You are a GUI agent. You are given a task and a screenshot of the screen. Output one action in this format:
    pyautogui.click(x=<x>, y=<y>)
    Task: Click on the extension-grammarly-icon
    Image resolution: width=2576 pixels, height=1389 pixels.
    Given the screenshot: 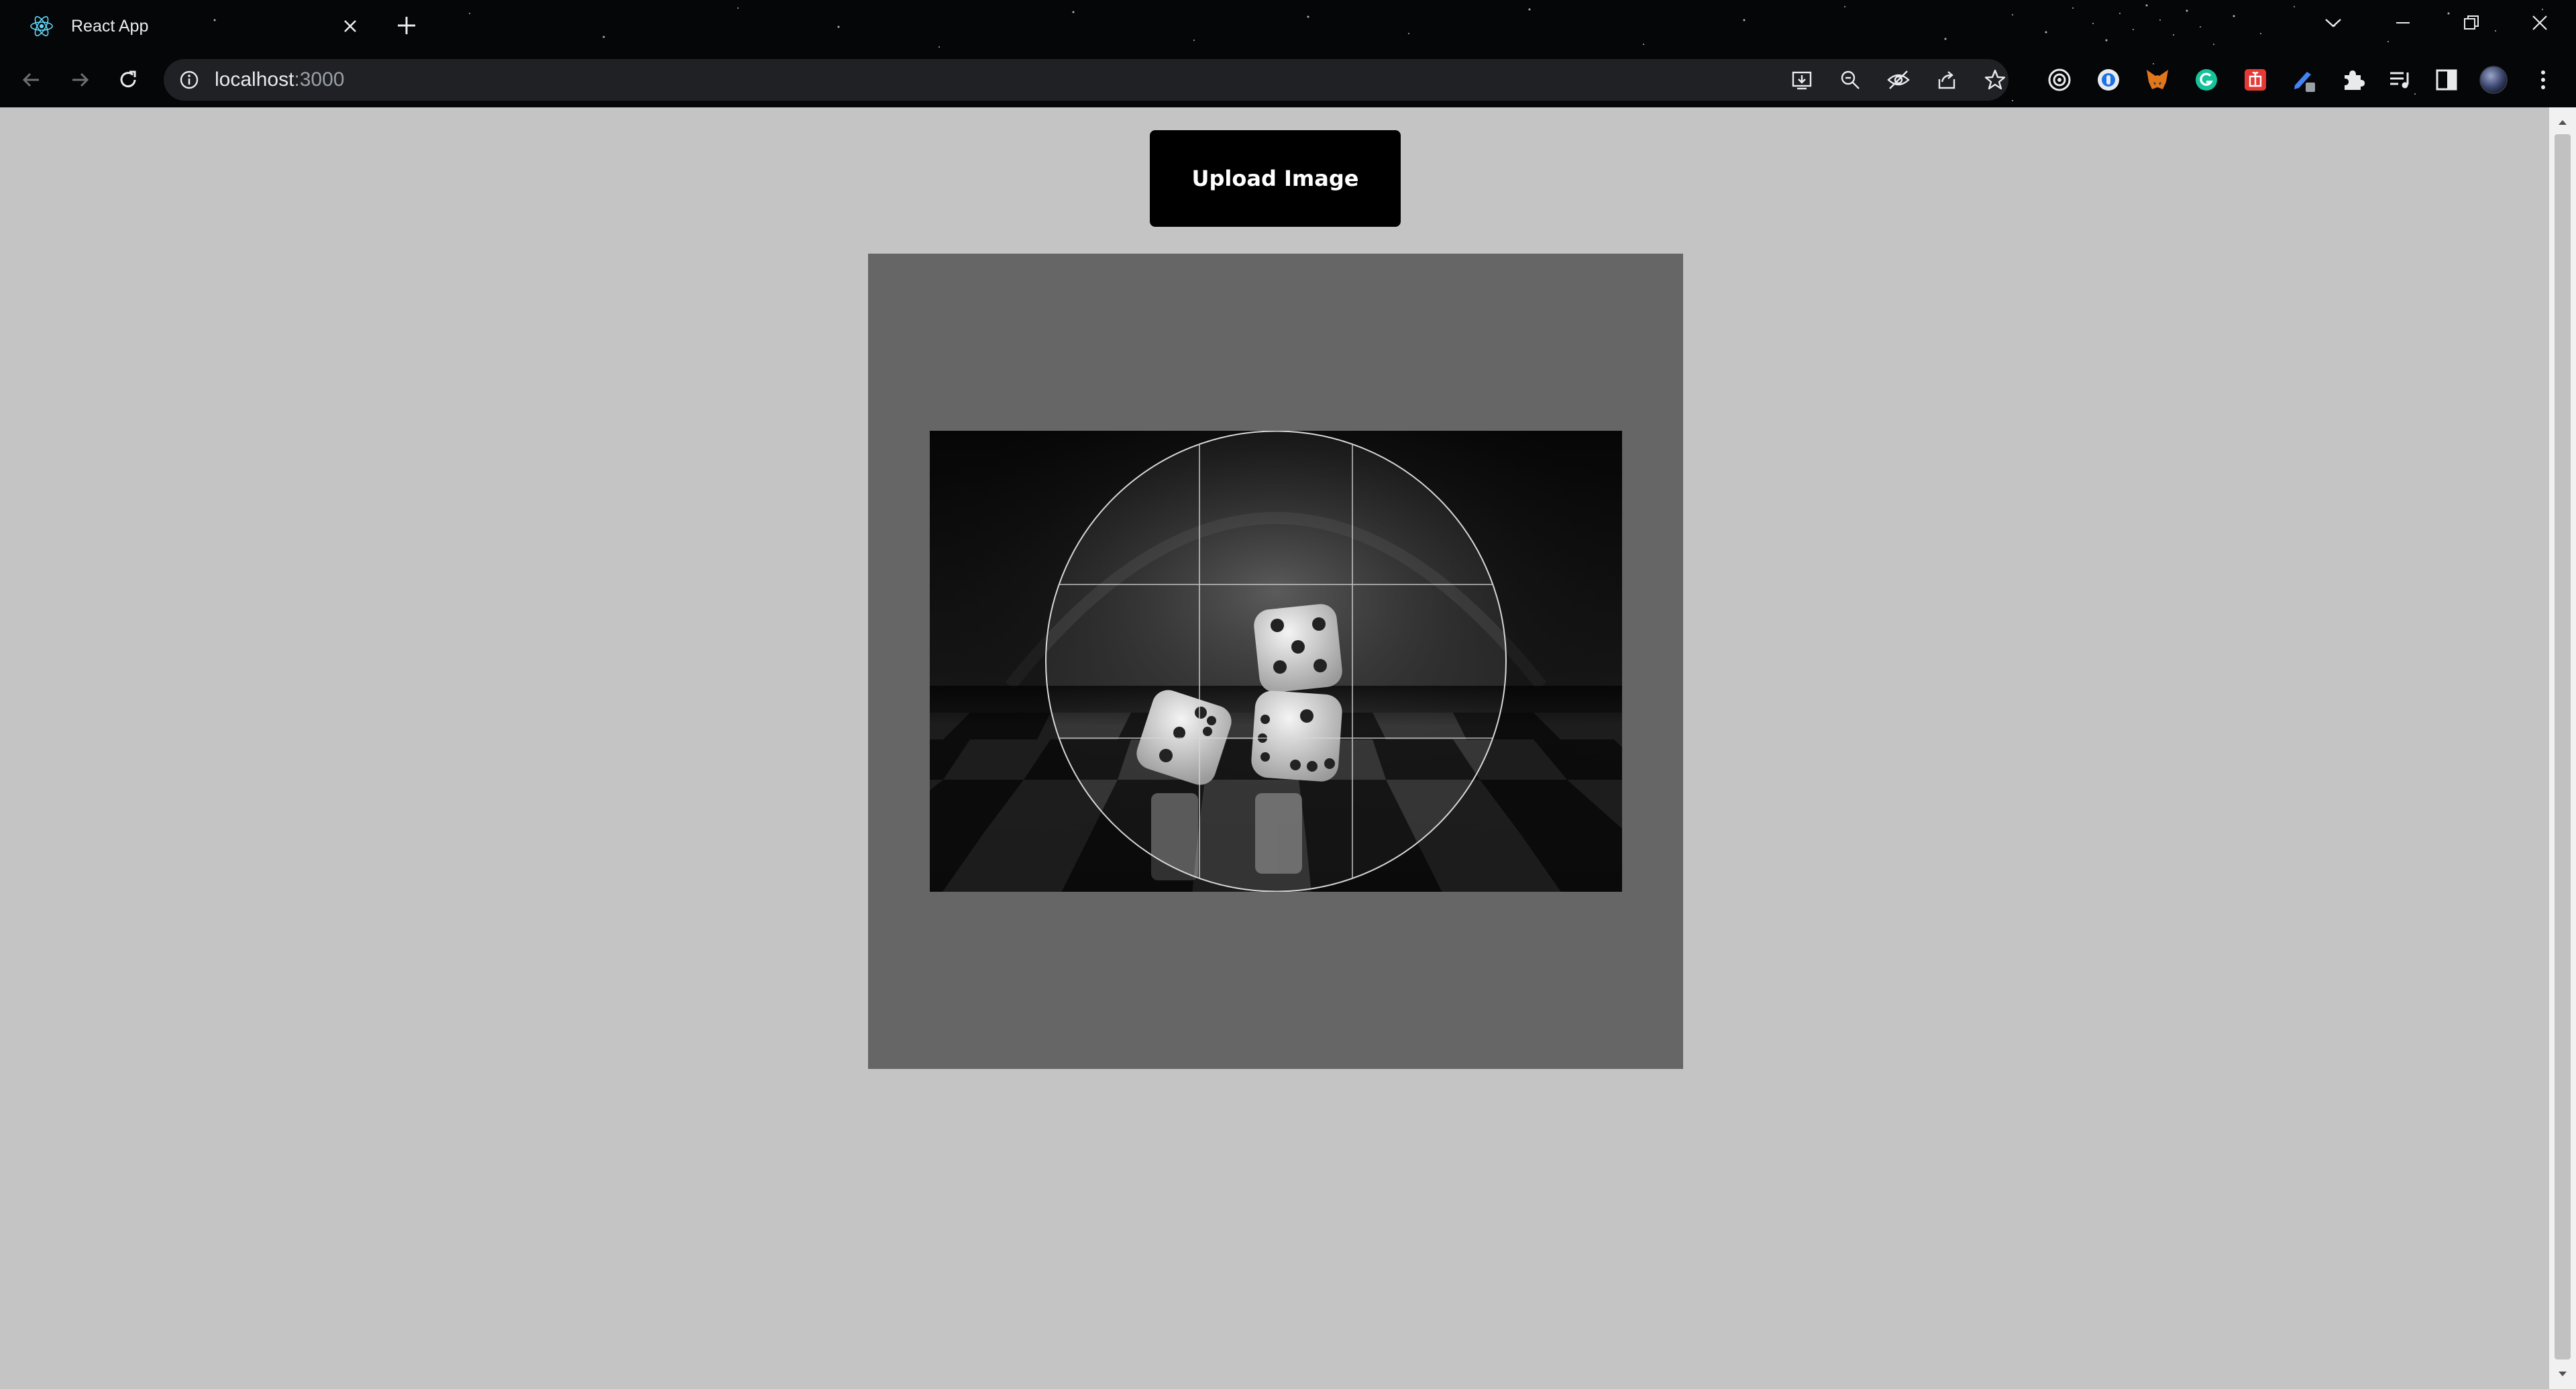 What is the action you would take?
    pyautogui.click(x=2206, y=80)
    